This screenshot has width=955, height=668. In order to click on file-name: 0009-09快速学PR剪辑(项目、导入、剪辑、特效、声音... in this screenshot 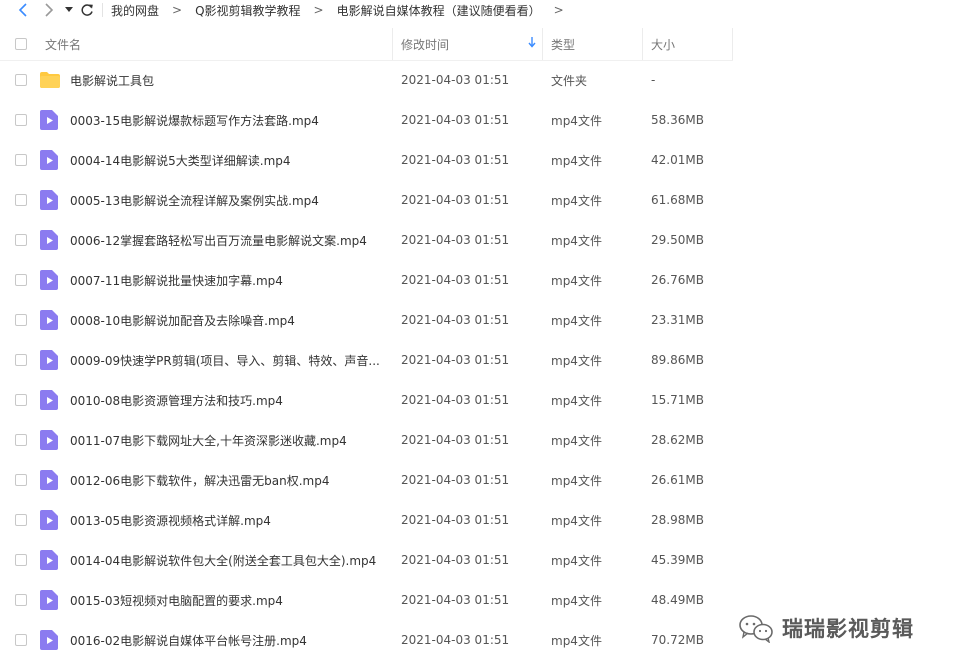, I will do `click(225, 360)`.